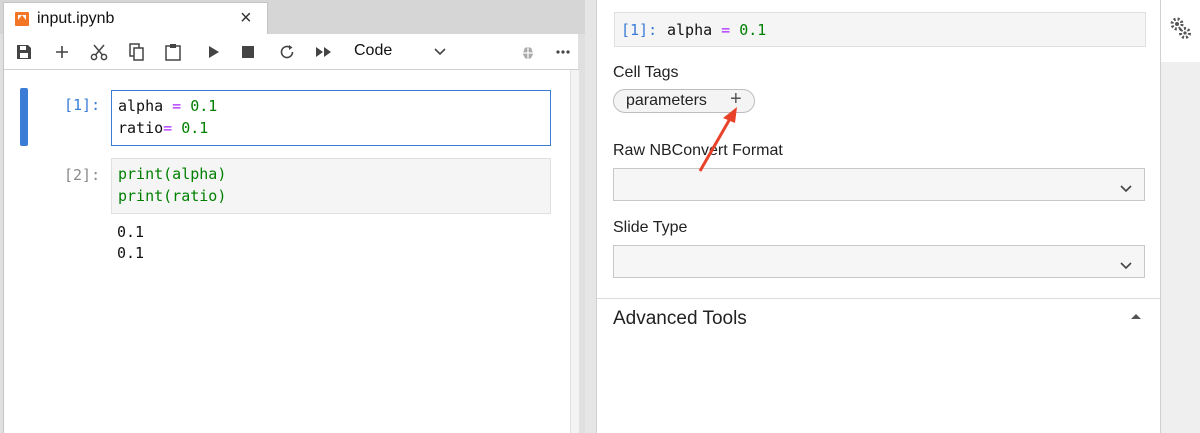 This screenshot has width=1200, height=433. What do you see at coordinates (880, 29) in the screenshot?
I see `inspector-active-cell: [1]: alpha = 0.1` at bounding box center [880, 29].